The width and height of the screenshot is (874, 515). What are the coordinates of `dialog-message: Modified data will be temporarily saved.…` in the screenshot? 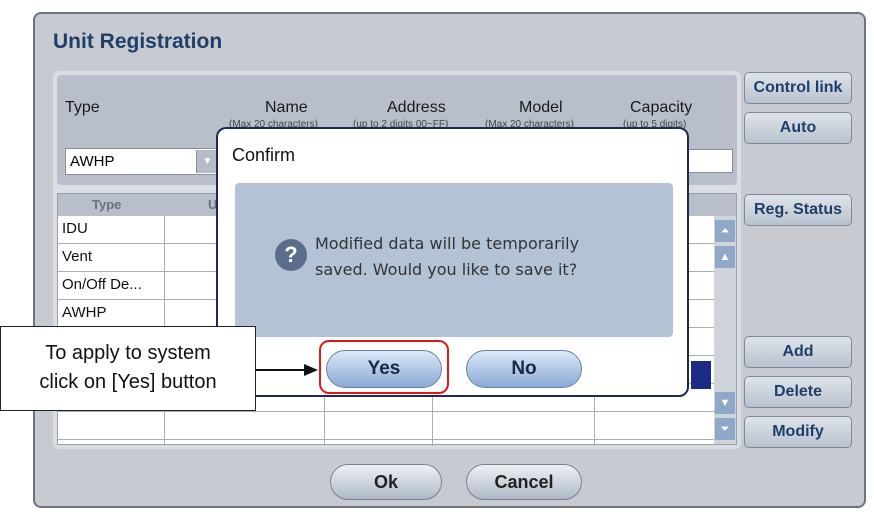 It's located at (480, 257).